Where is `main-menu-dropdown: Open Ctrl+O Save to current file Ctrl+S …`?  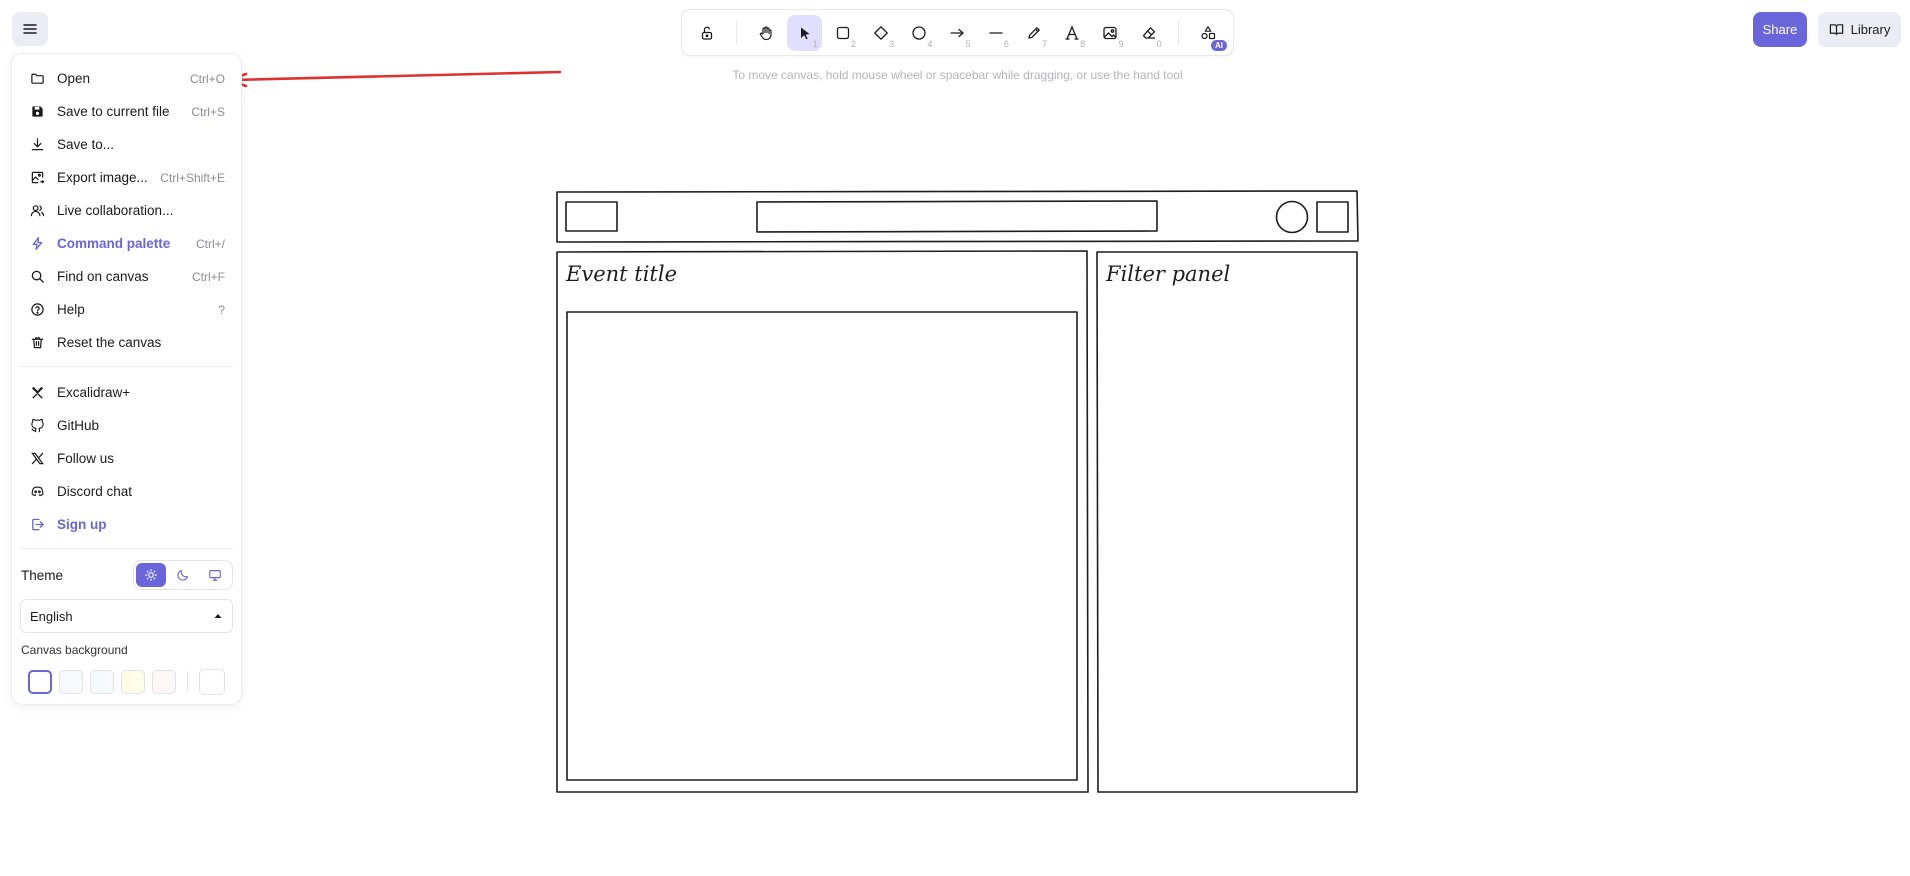 main-menu-dropdown: Open Ctrl+O Save to current file Ctrl+S … is located at coordinates (126, 379).